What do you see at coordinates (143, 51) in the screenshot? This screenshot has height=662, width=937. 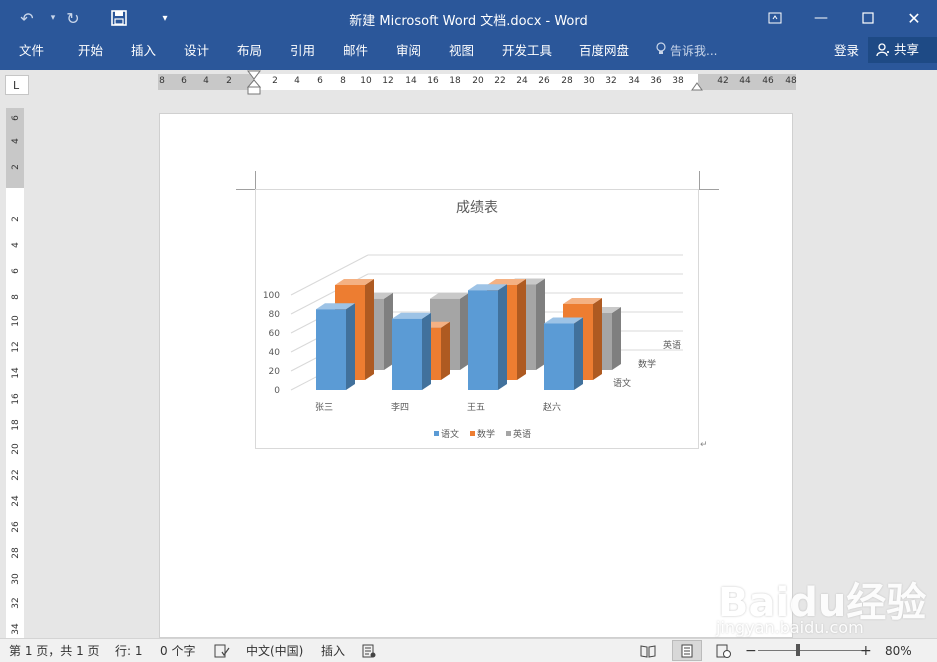 I see `tab-insert: 插入` at bounding box center [143, 51].